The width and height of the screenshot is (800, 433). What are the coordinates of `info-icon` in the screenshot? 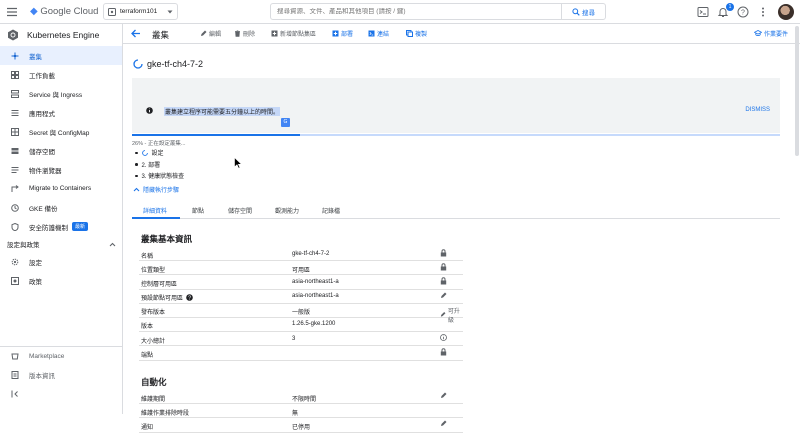 It's located at (443, 338).